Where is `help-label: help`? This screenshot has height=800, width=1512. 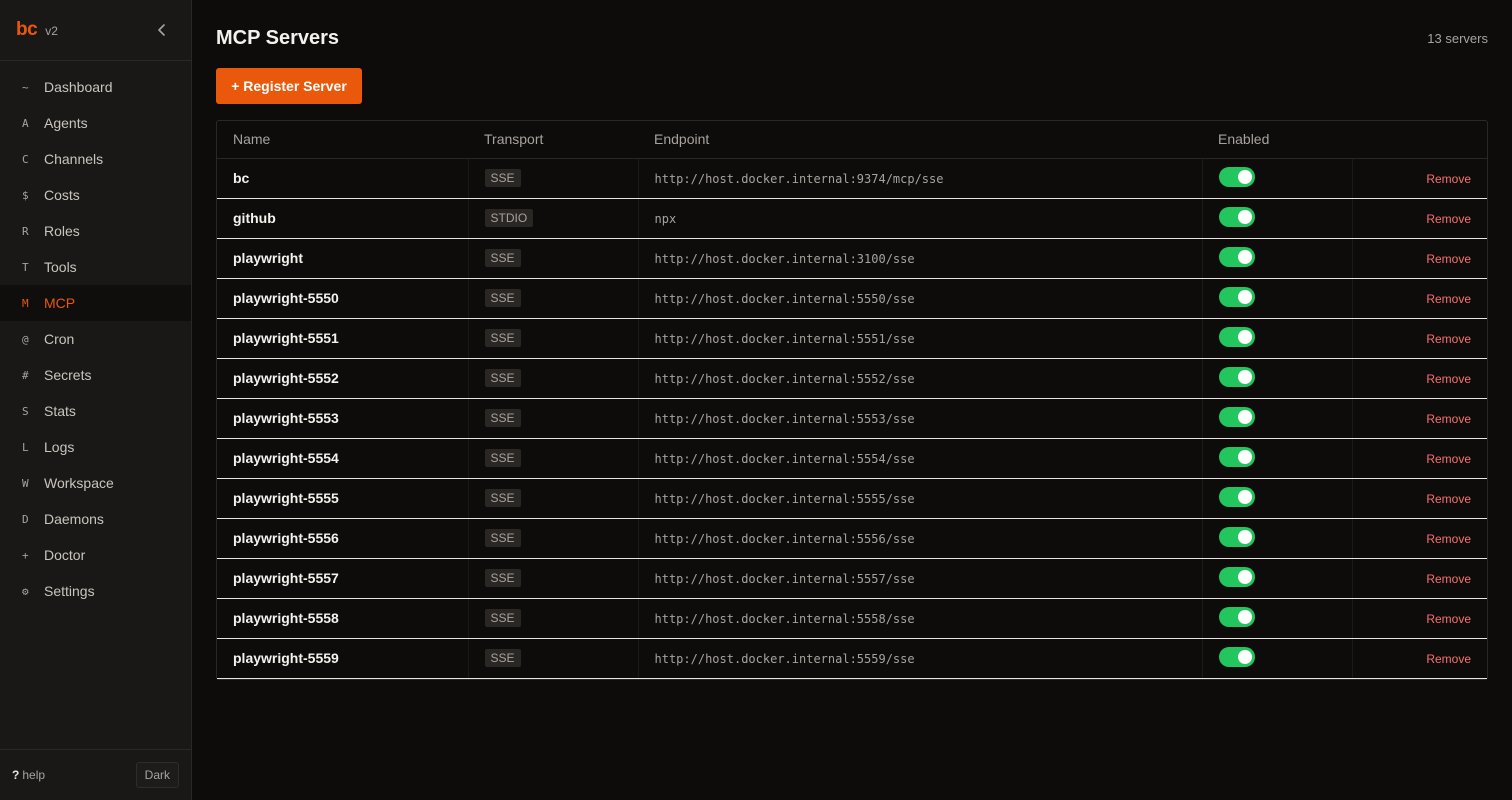
help-label: help is located at coordinates (34, 775).